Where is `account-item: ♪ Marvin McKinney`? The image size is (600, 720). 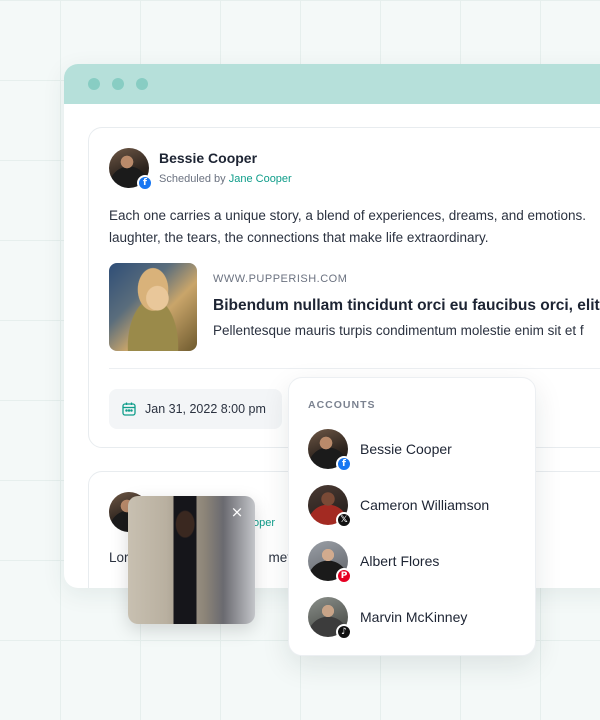
account-item: ♪ Marvin McKinney is located at coordinates (418, 618).